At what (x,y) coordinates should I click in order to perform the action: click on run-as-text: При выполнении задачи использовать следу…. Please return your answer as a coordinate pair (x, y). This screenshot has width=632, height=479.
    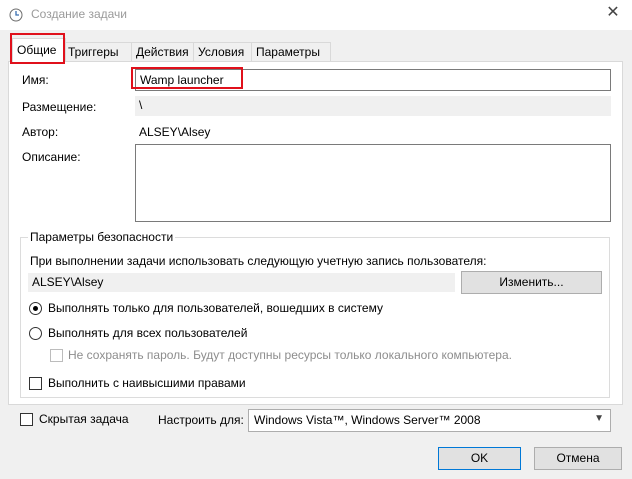
    Looking at the image, I should click on (258, 261).